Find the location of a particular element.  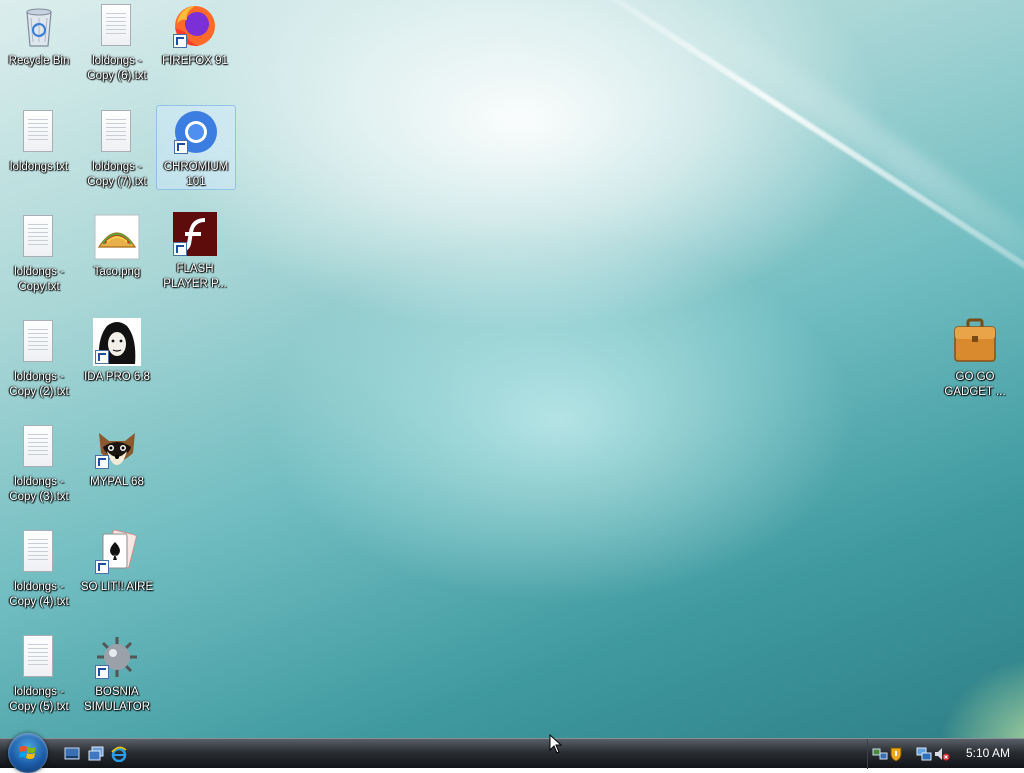

desktop-icon-loldongs-copy-2-txt: loldongs - Copy (2).txt is located at coordinates (39, 359).